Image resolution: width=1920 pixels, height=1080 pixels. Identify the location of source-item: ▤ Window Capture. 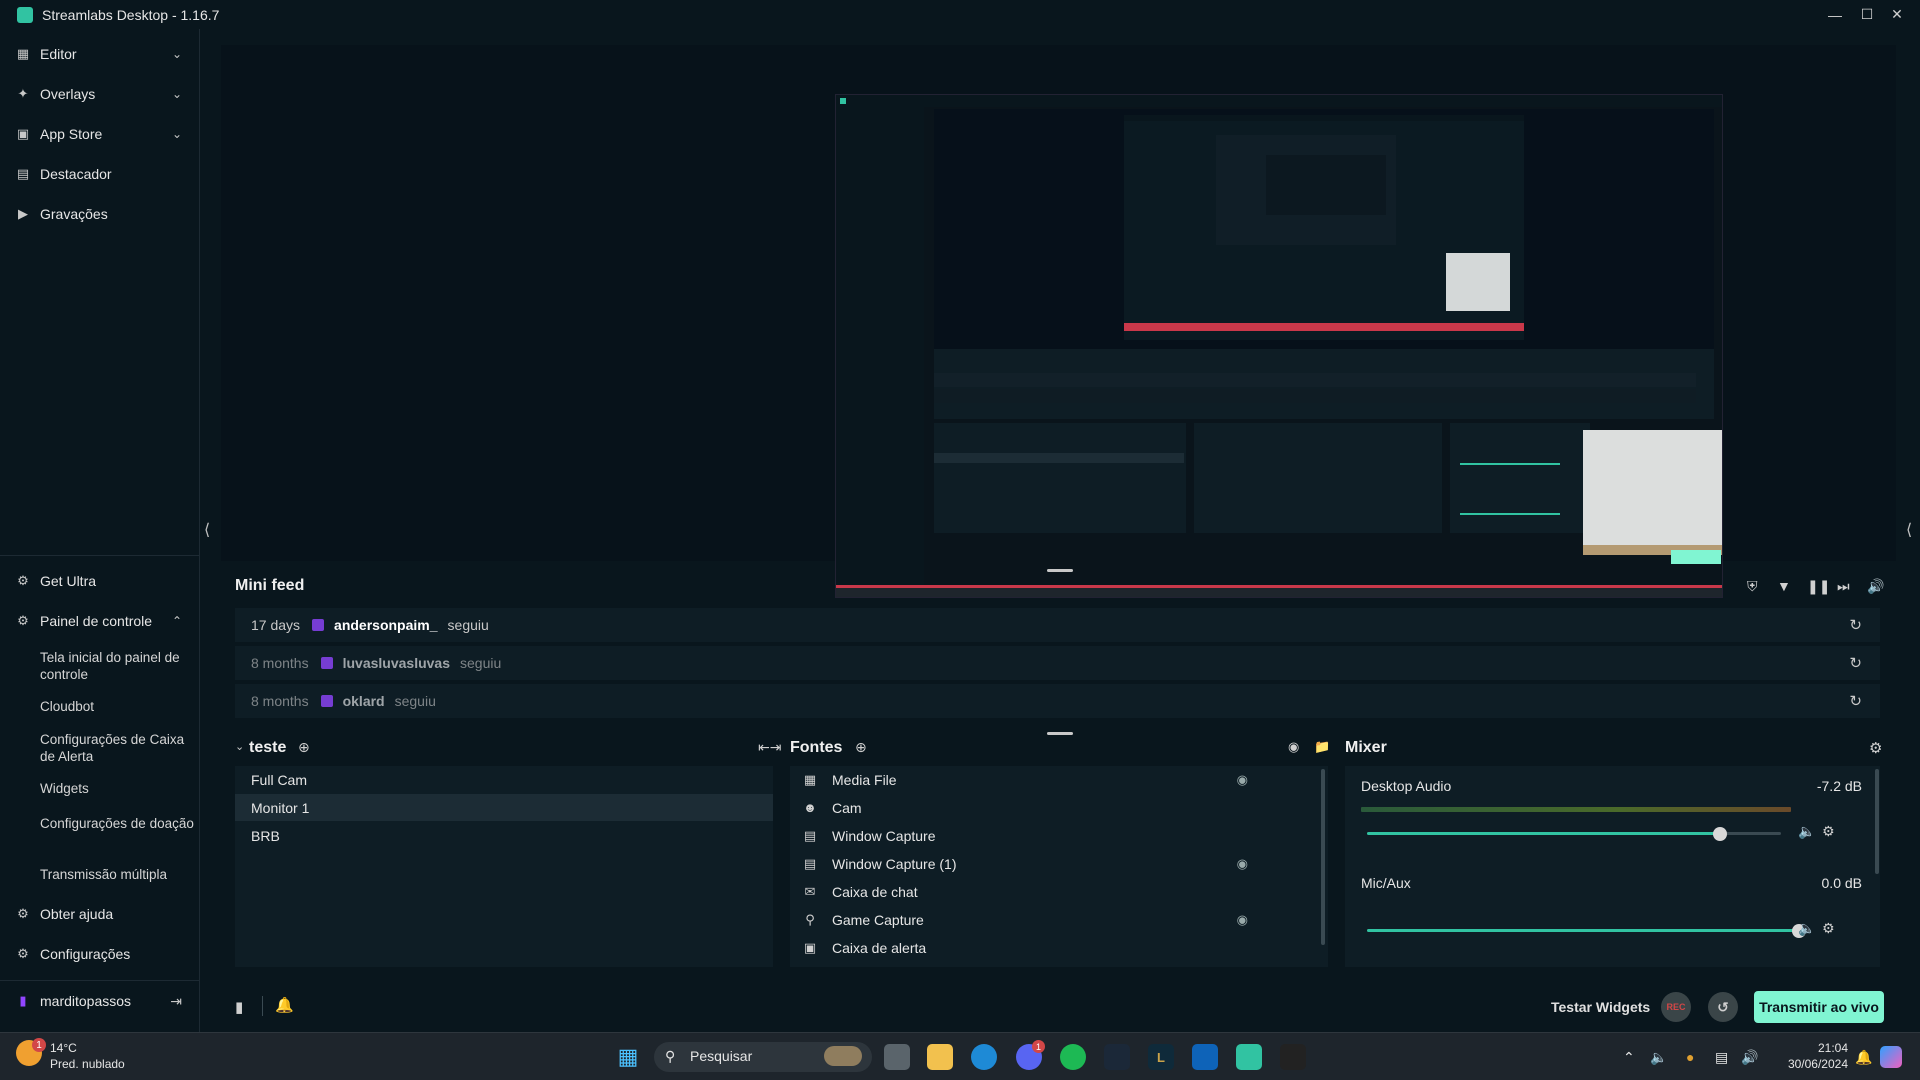
(1050, 835).